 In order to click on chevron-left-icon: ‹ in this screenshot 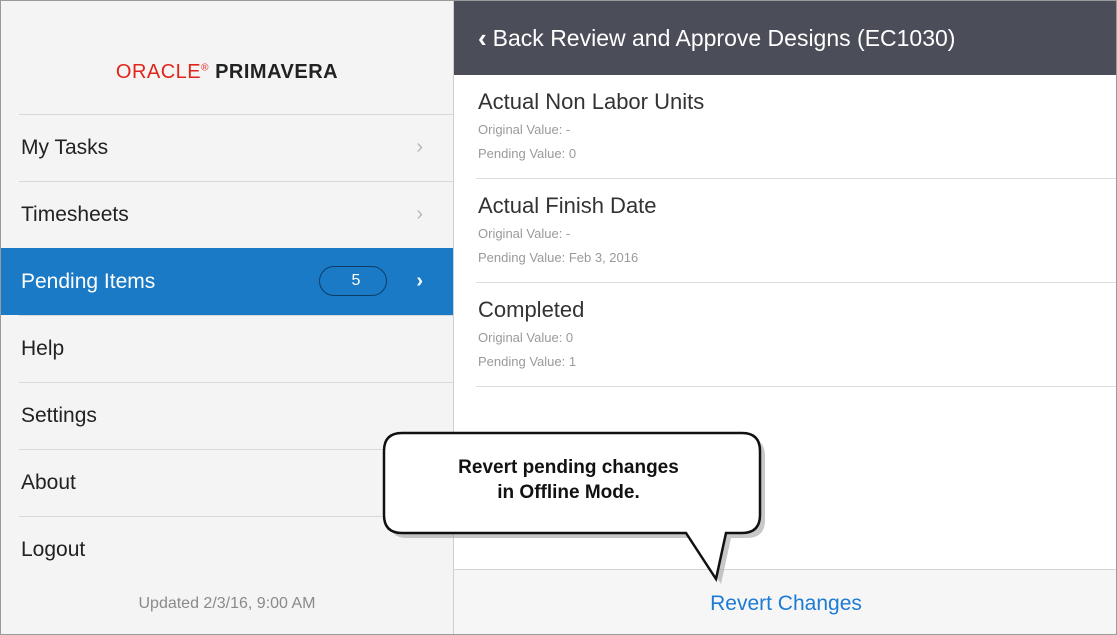, I will do `click(482, 38)`.